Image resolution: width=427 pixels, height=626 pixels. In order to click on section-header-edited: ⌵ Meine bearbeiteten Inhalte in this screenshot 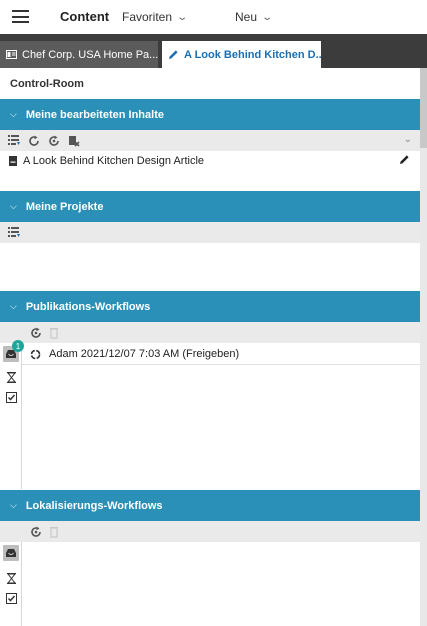, I will do `click(210, 114)`.